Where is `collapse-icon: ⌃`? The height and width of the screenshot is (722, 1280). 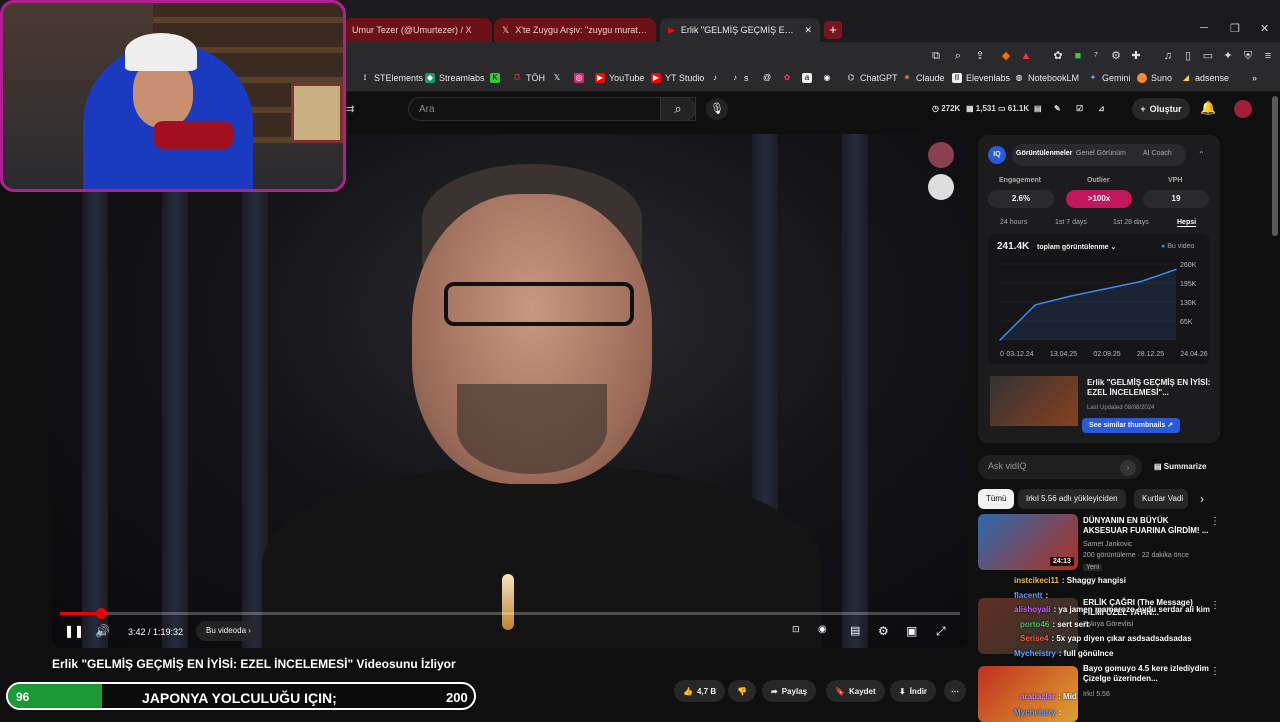
collapse-icon: ⌃ is located at coordinates (1201, 154).